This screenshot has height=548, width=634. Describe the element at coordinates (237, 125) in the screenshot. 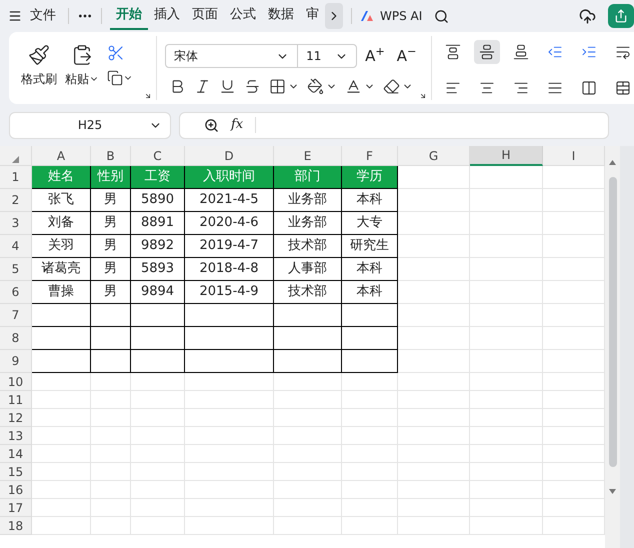

I see `function-label: fx` at that location.